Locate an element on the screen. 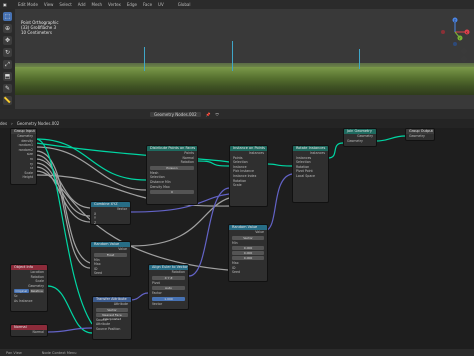  socket-label: Z is located at coordinates (95, 222).